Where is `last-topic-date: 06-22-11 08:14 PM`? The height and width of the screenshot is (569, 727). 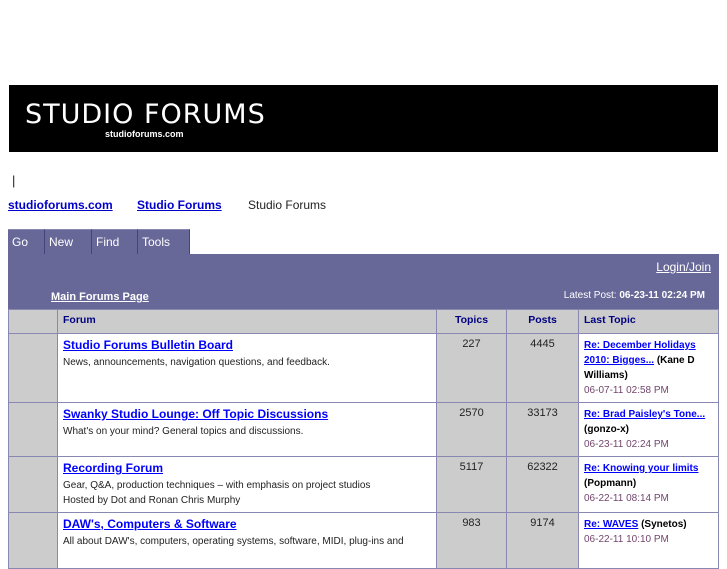 last-topic-date: 06-22-11 08:14 PM is located at coordinates (626, 498).